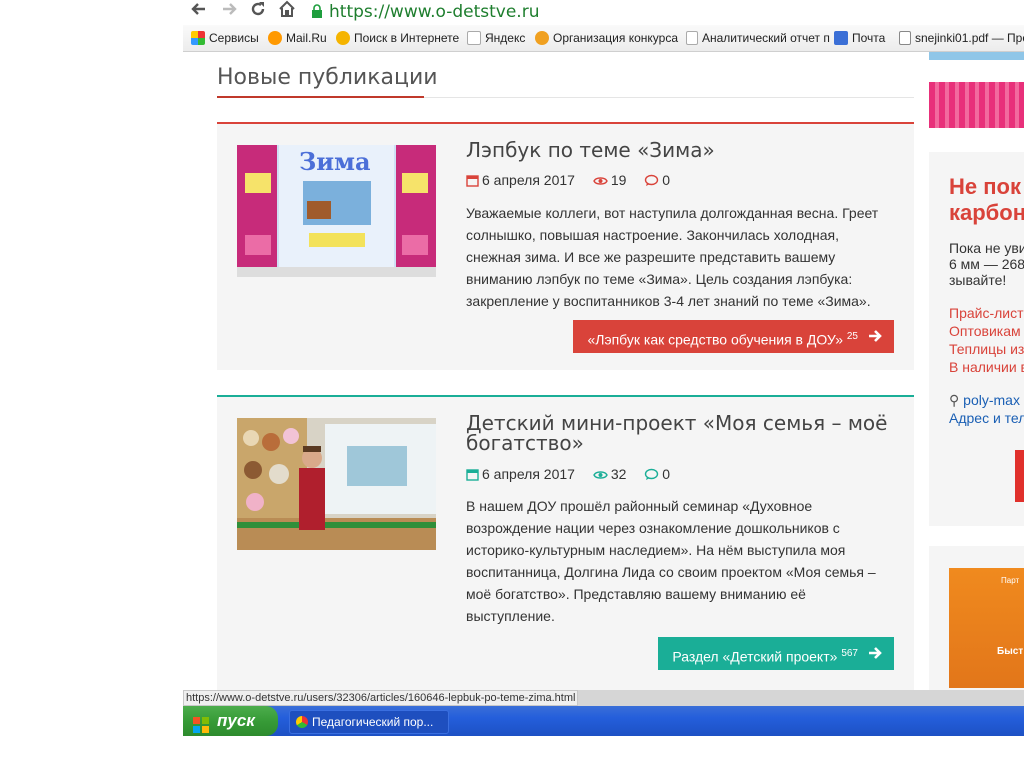 Image resolution: width=1024 pixels, height=768 pixels. I want to click on article-thumbnail, so click(336, 484).